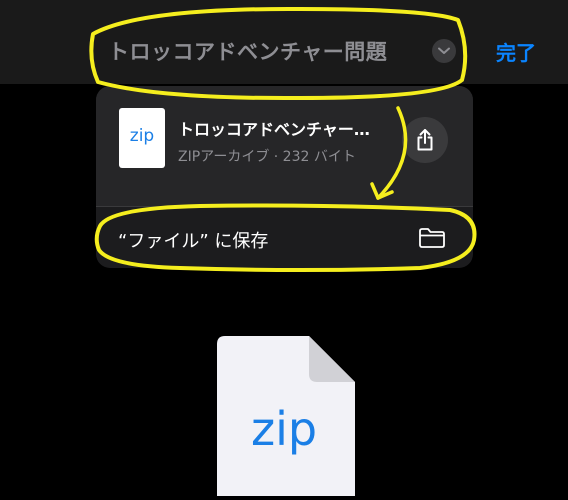  What do you see at coordinates (280, 129) in the screenshot?
I see `file-name: トロッコアドベンチャー問題` at bounding box center [280, 129].